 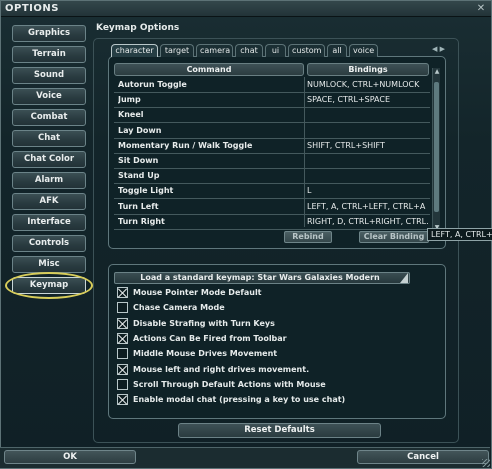 I want to click on tab-voice: voice, so click(x=363, y=50).